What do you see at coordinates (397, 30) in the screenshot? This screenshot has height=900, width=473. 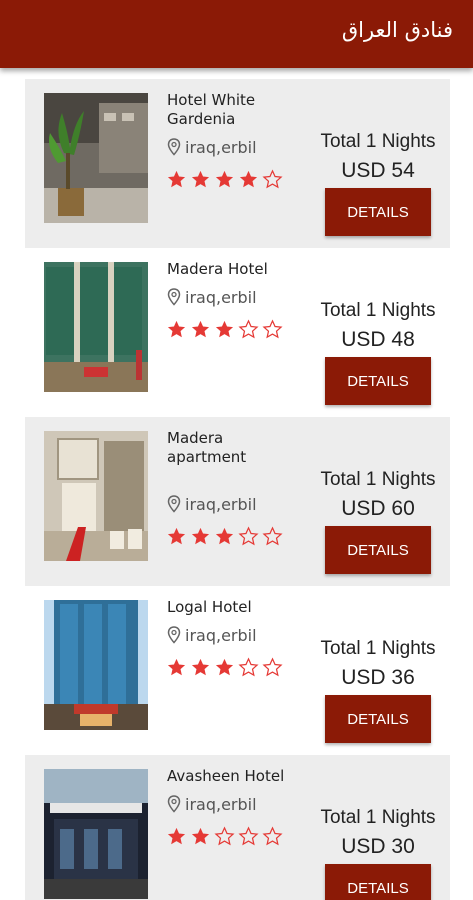 I see `app-title: فنادق العراق` at bounding box center [397, 30].